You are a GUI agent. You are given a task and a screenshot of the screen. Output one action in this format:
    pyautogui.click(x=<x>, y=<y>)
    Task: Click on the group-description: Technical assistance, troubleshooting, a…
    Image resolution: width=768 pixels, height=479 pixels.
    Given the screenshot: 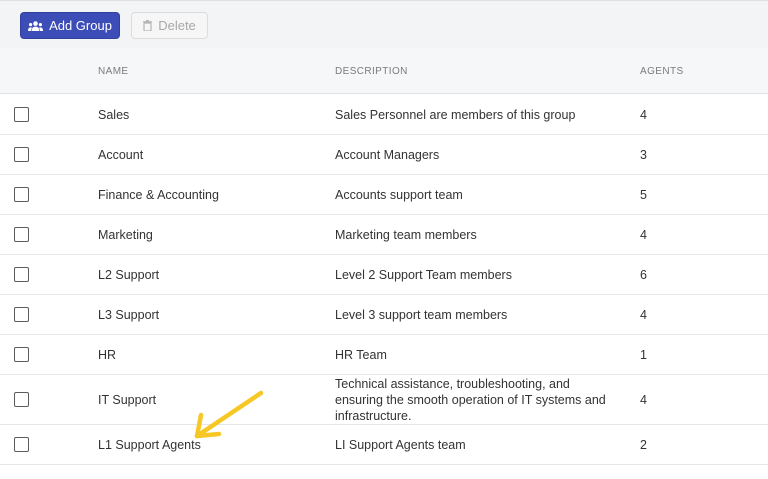 What is the action you would take?
    pyautogui.click(x=470, y=400)
    